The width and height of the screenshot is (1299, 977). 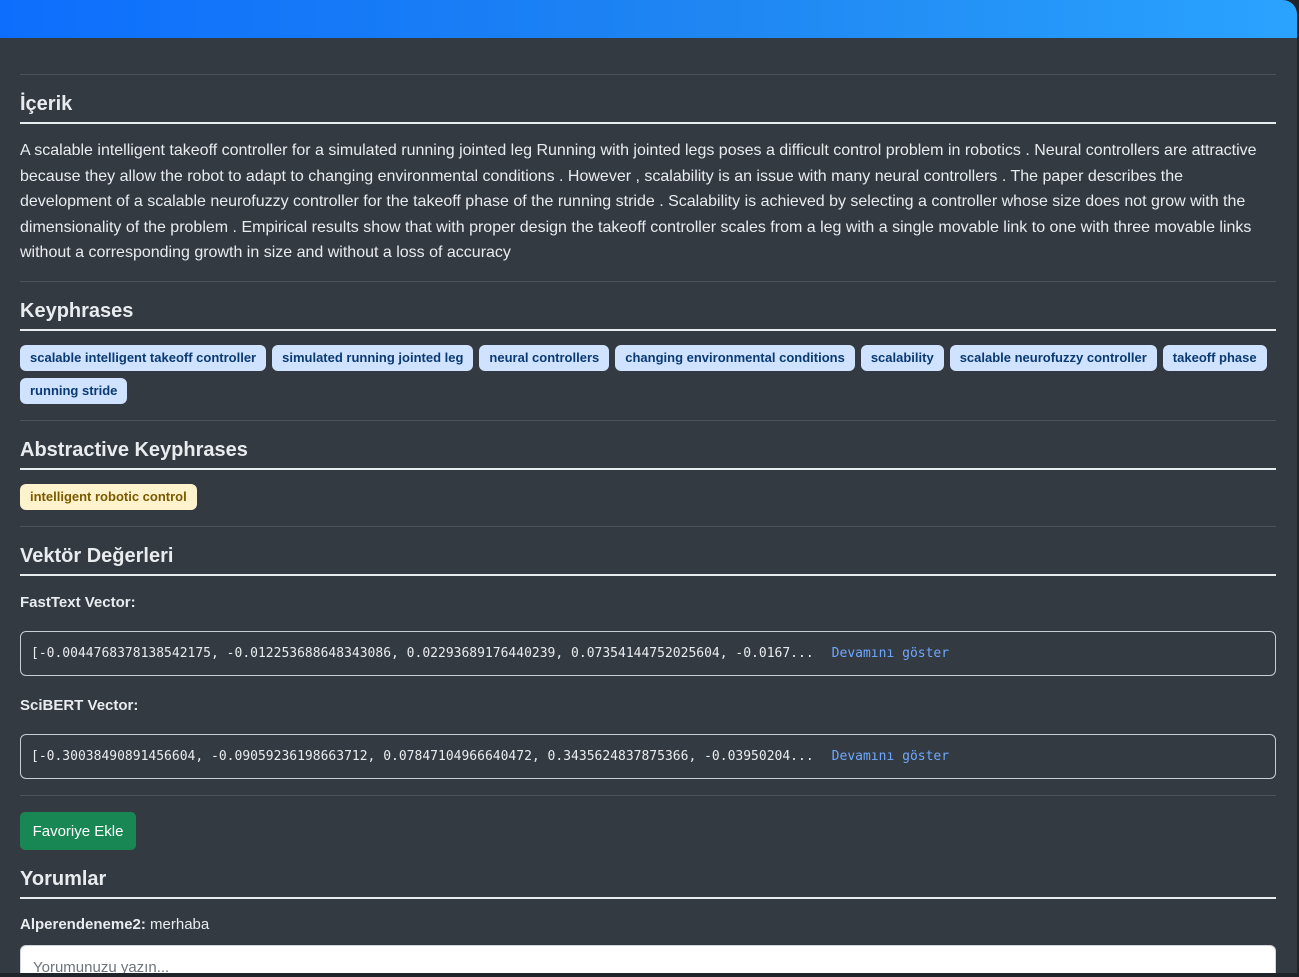 What do you see at coordinates (544, 358) in the screenshot?
I see `keyphrase-badge: neural controllers` at bounding box center [544, 358].